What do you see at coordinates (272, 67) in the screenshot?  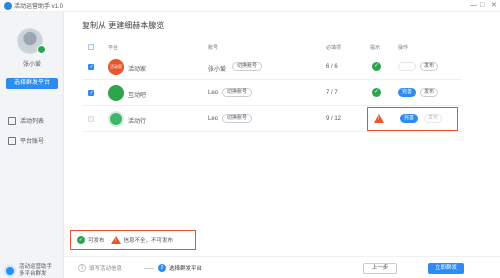 I see `table-row: 活动家 活动家 张小爱 切换账号 6 / 6 ✓ 发布` at bounding box center [272, 67].